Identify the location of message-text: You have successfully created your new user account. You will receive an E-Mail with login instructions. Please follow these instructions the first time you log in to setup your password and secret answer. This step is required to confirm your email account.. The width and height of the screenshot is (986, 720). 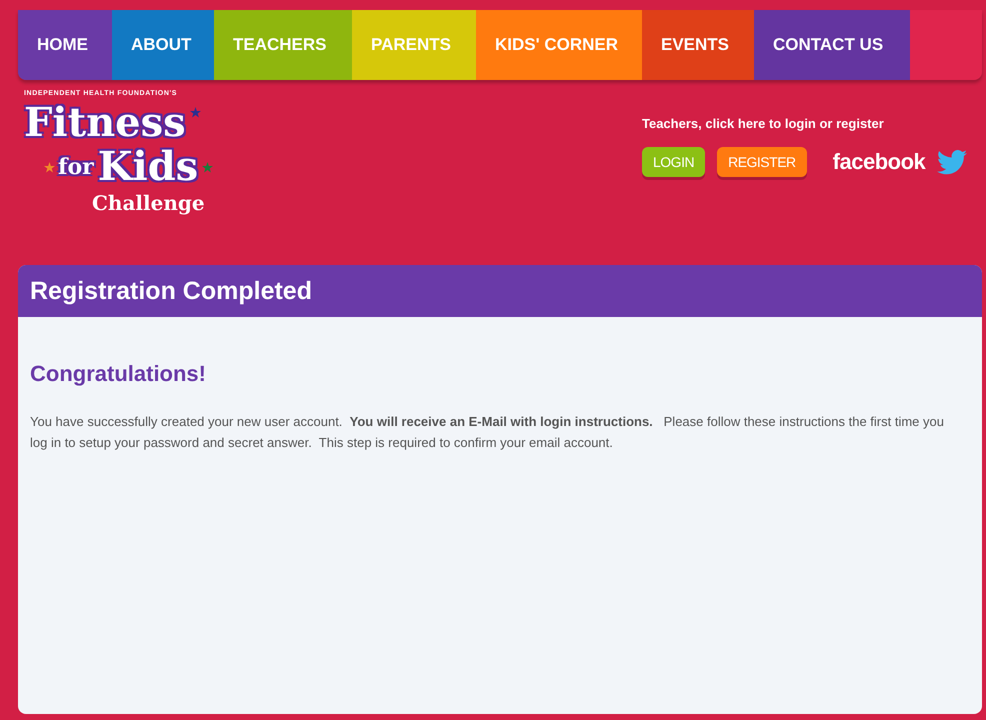
(487, 432).